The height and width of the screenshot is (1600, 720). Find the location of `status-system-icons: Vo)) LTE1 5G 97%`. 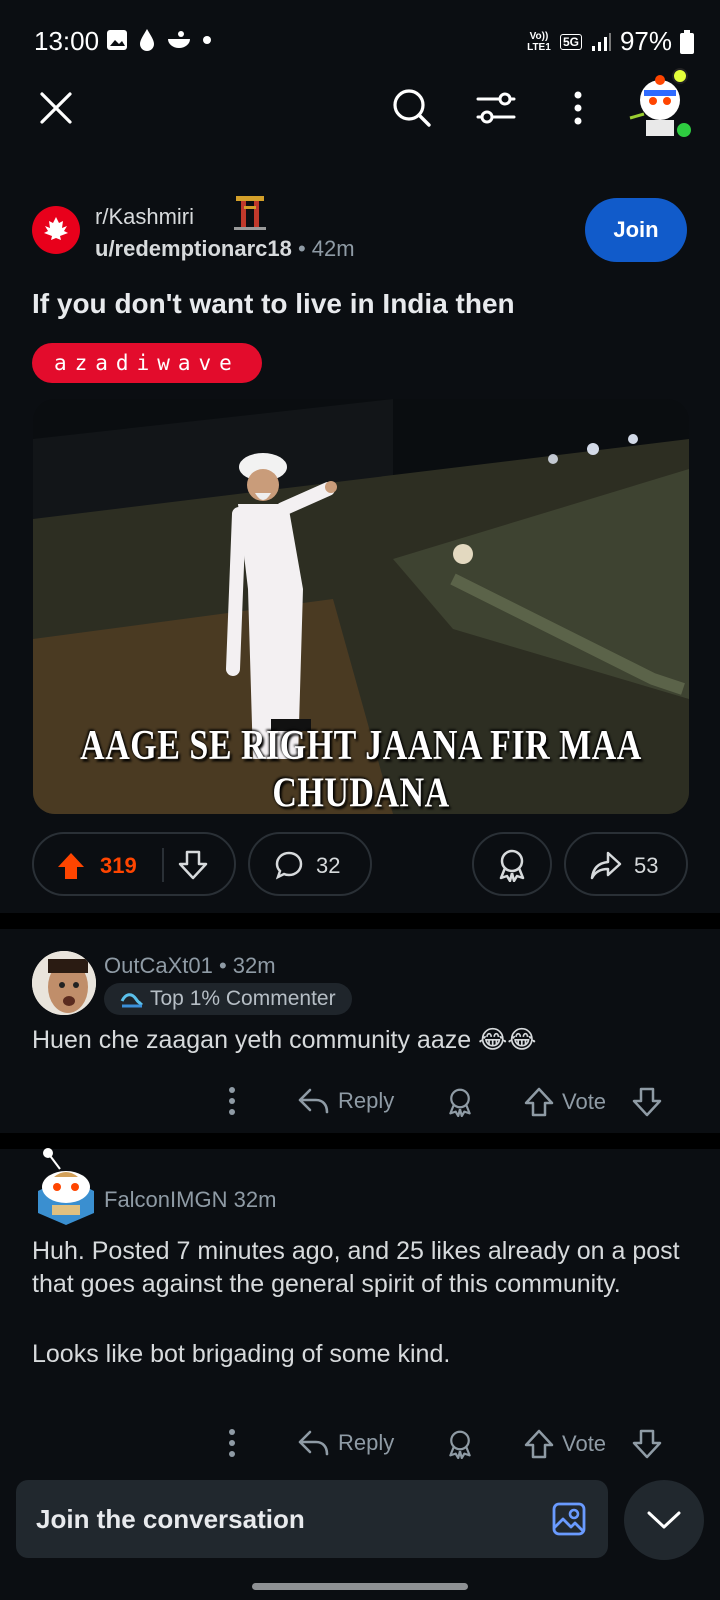

status-system-icons: Vo)) LTE1 5G 97% is located at coordinates (610, 41).